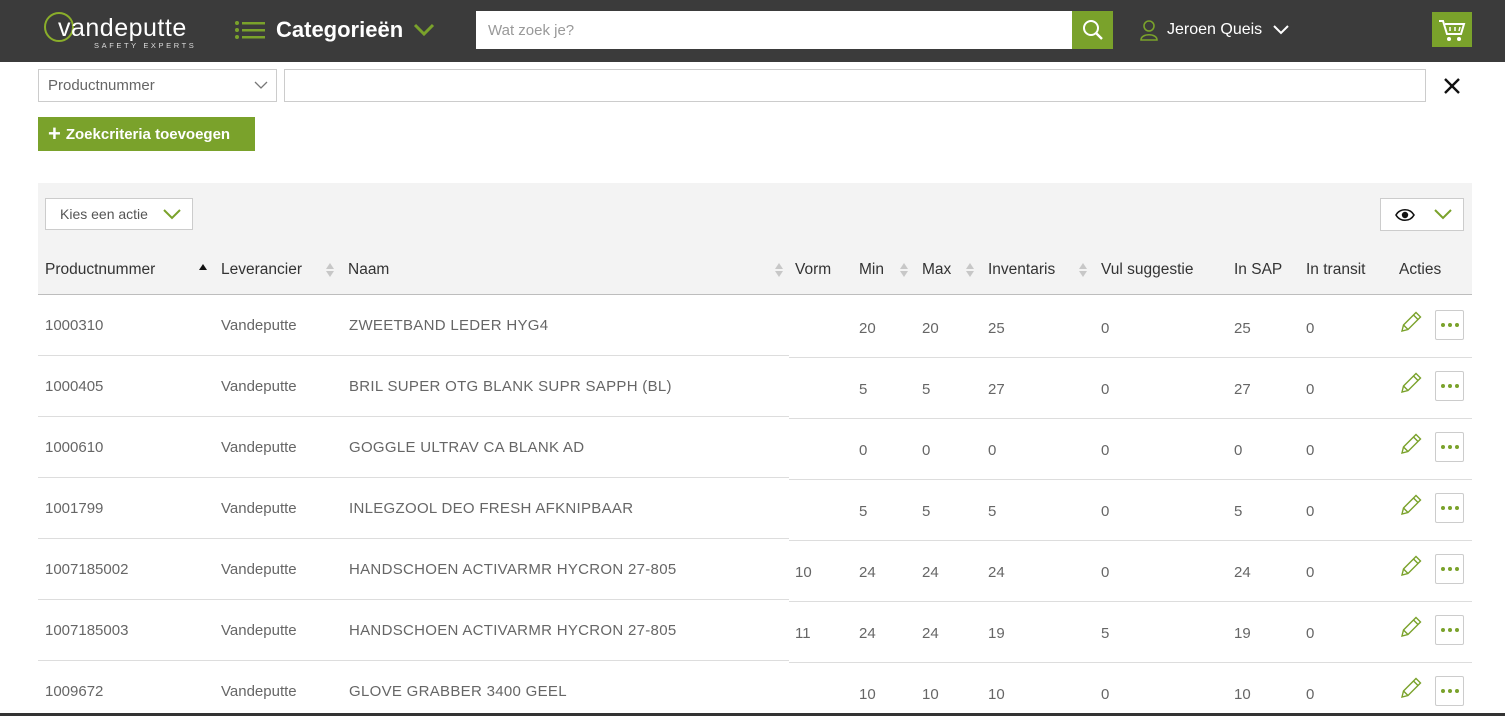 The image size is (1505, 716). I want to click on column-header-productnummer: Productnummer, so click(100, 270).